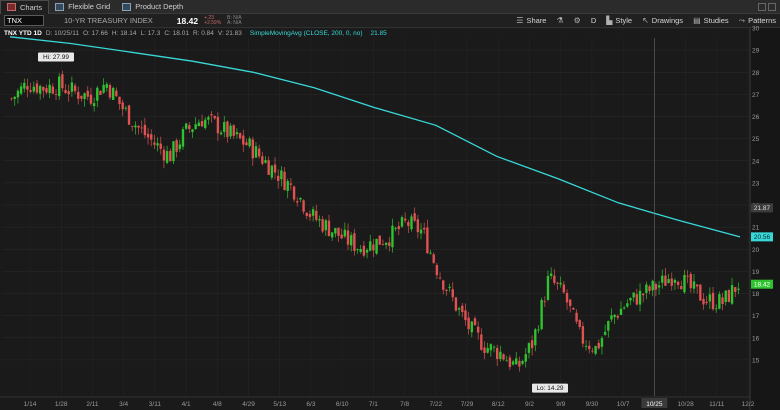  I want to click on cursor-date-label: 10/25, so click(654, 404).